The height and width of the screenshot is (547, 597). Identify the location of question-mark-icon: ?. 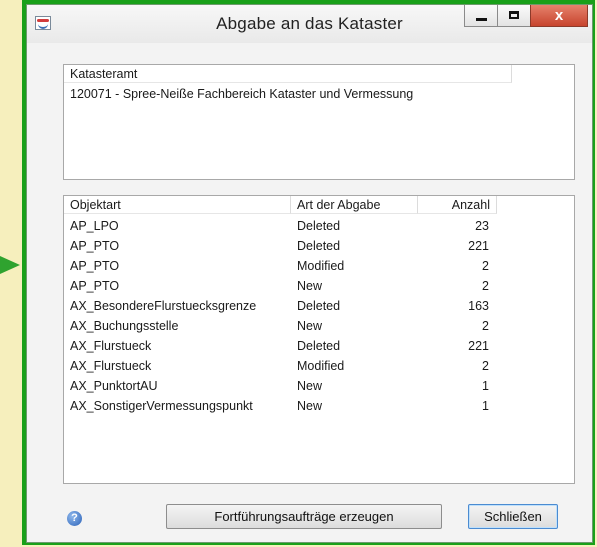
(74, 518).